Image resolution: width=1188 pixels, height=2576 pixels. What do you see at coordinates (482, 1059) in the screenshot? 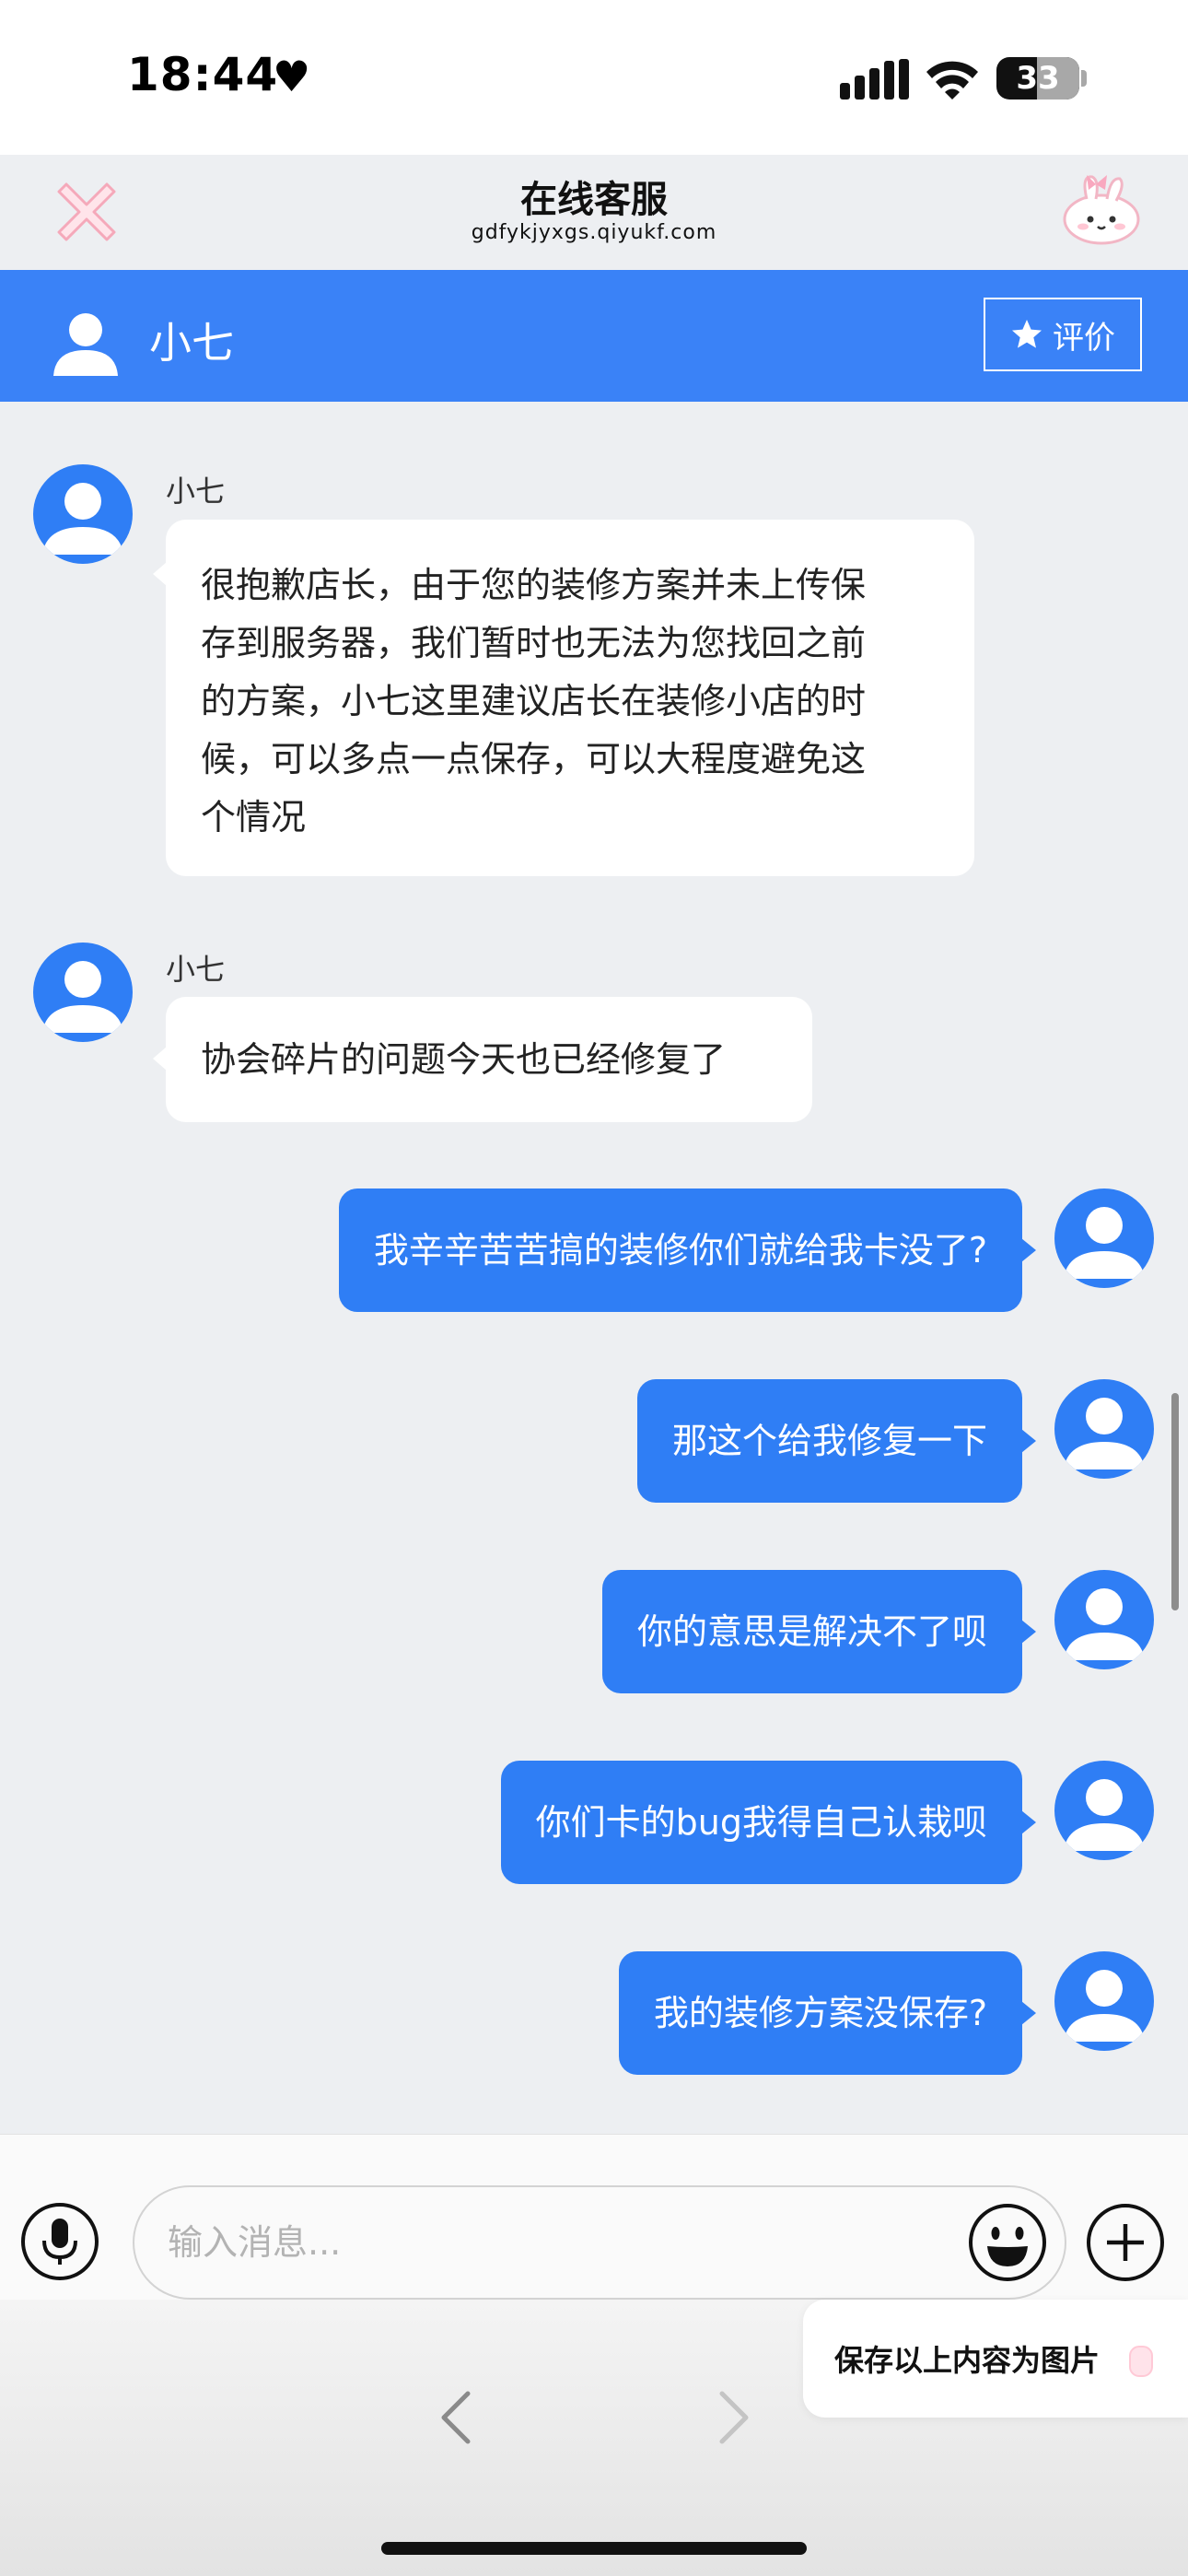
I see `message-bubble-agent: 协会碎片的问题今天也已经修复了` at bounding box center [482, 1059].